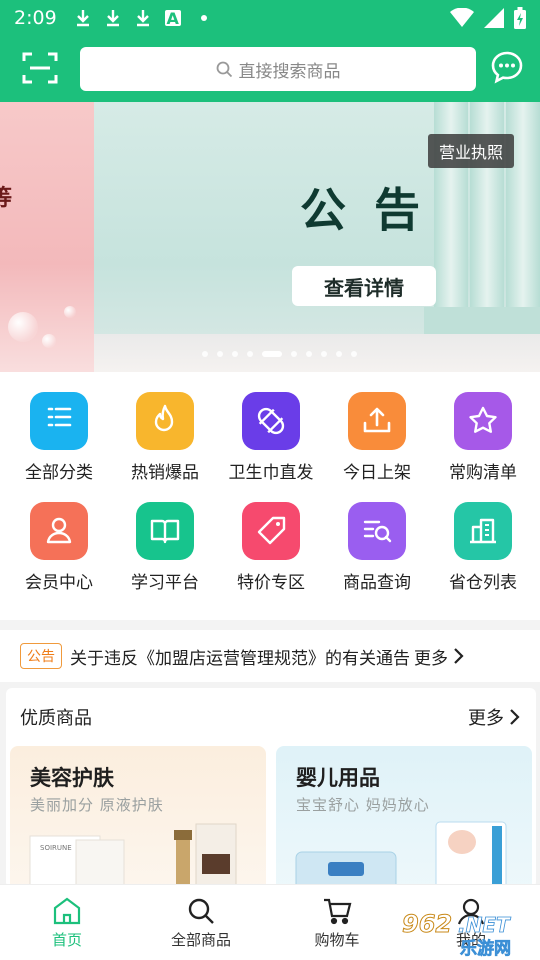 The width and height of the screenshot is (540, 960). I want to click on category-item: 会员中心, so click(59, 552).